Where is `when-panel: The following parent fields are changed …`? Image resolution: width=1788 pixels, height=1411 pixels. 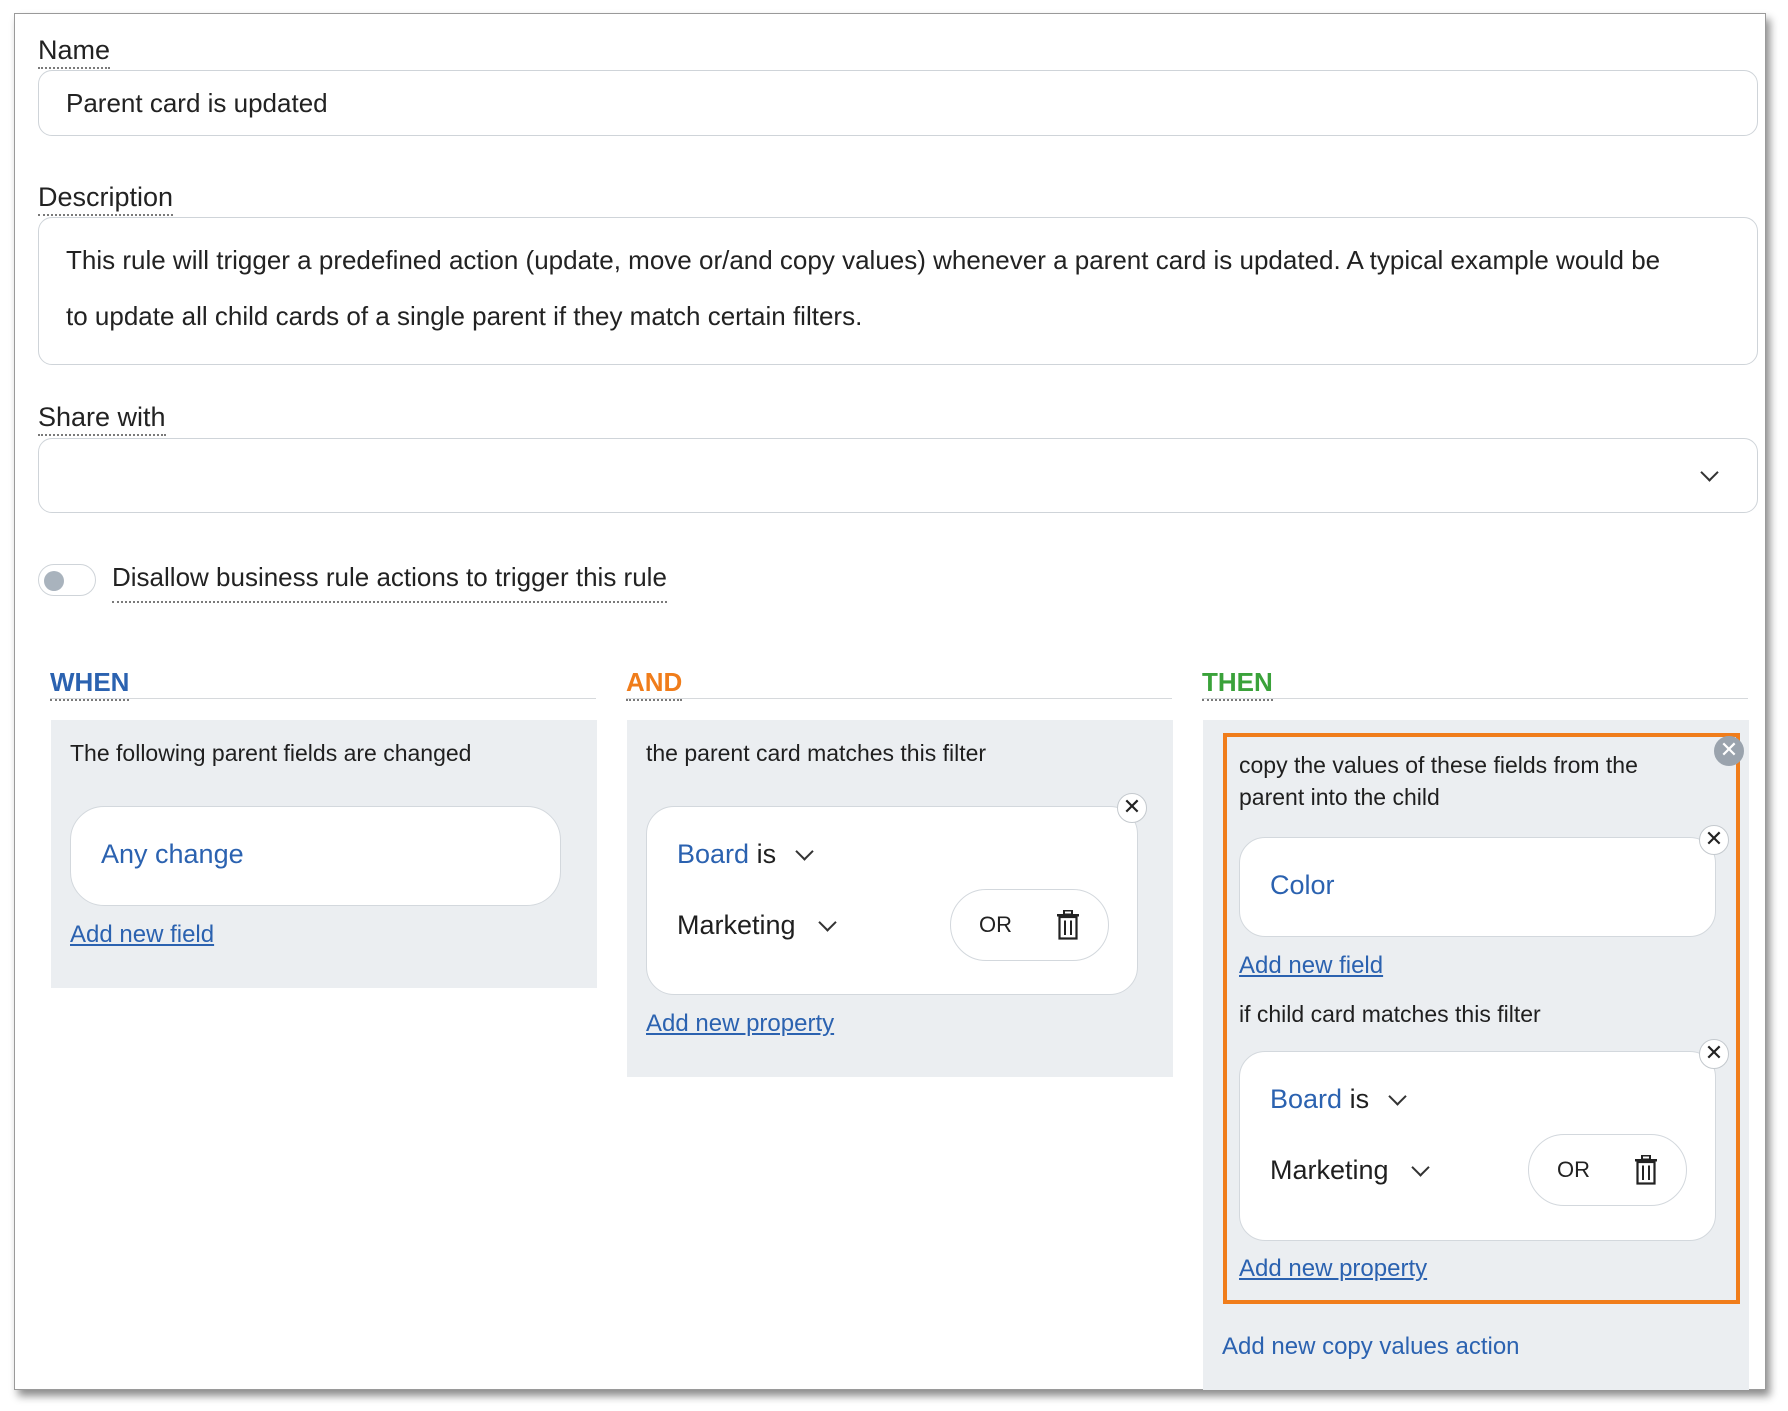 when-panel: The following parent fields are changed … is located at coordinates (324, 854).